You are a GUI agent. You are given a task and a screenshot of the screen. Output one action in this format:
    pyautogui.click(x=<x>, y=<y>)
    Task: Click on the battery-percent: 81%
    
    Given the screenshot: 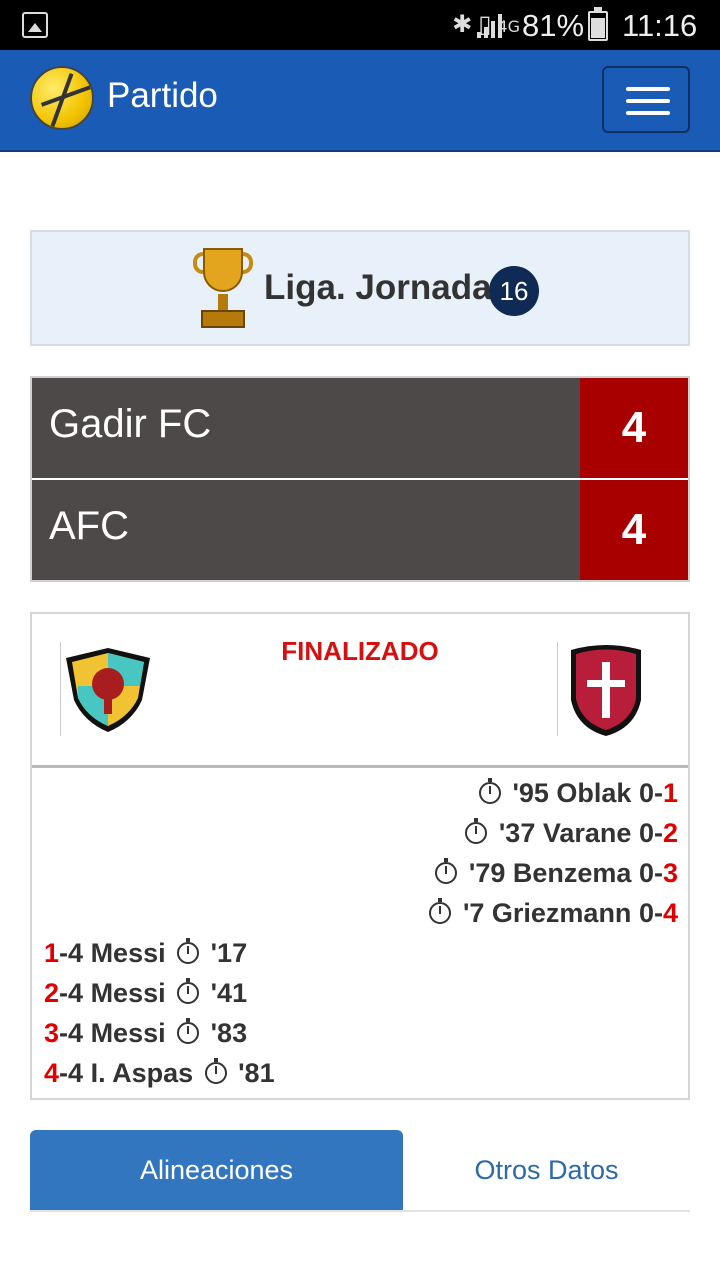 What is the action you would take?
    pyautogui.click(x=553, y=25)
    